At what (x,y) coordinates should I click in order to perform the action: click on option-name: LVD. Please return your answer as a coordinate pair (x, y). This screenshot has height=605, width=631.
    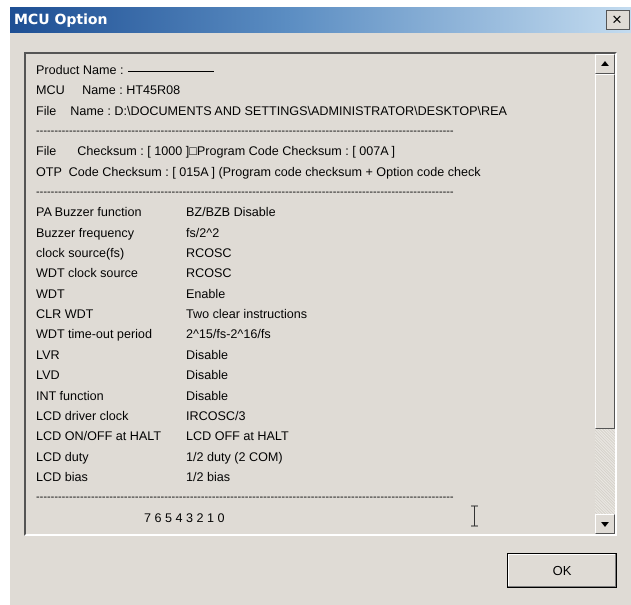
    Looking at the image, I should click on (48, 375).